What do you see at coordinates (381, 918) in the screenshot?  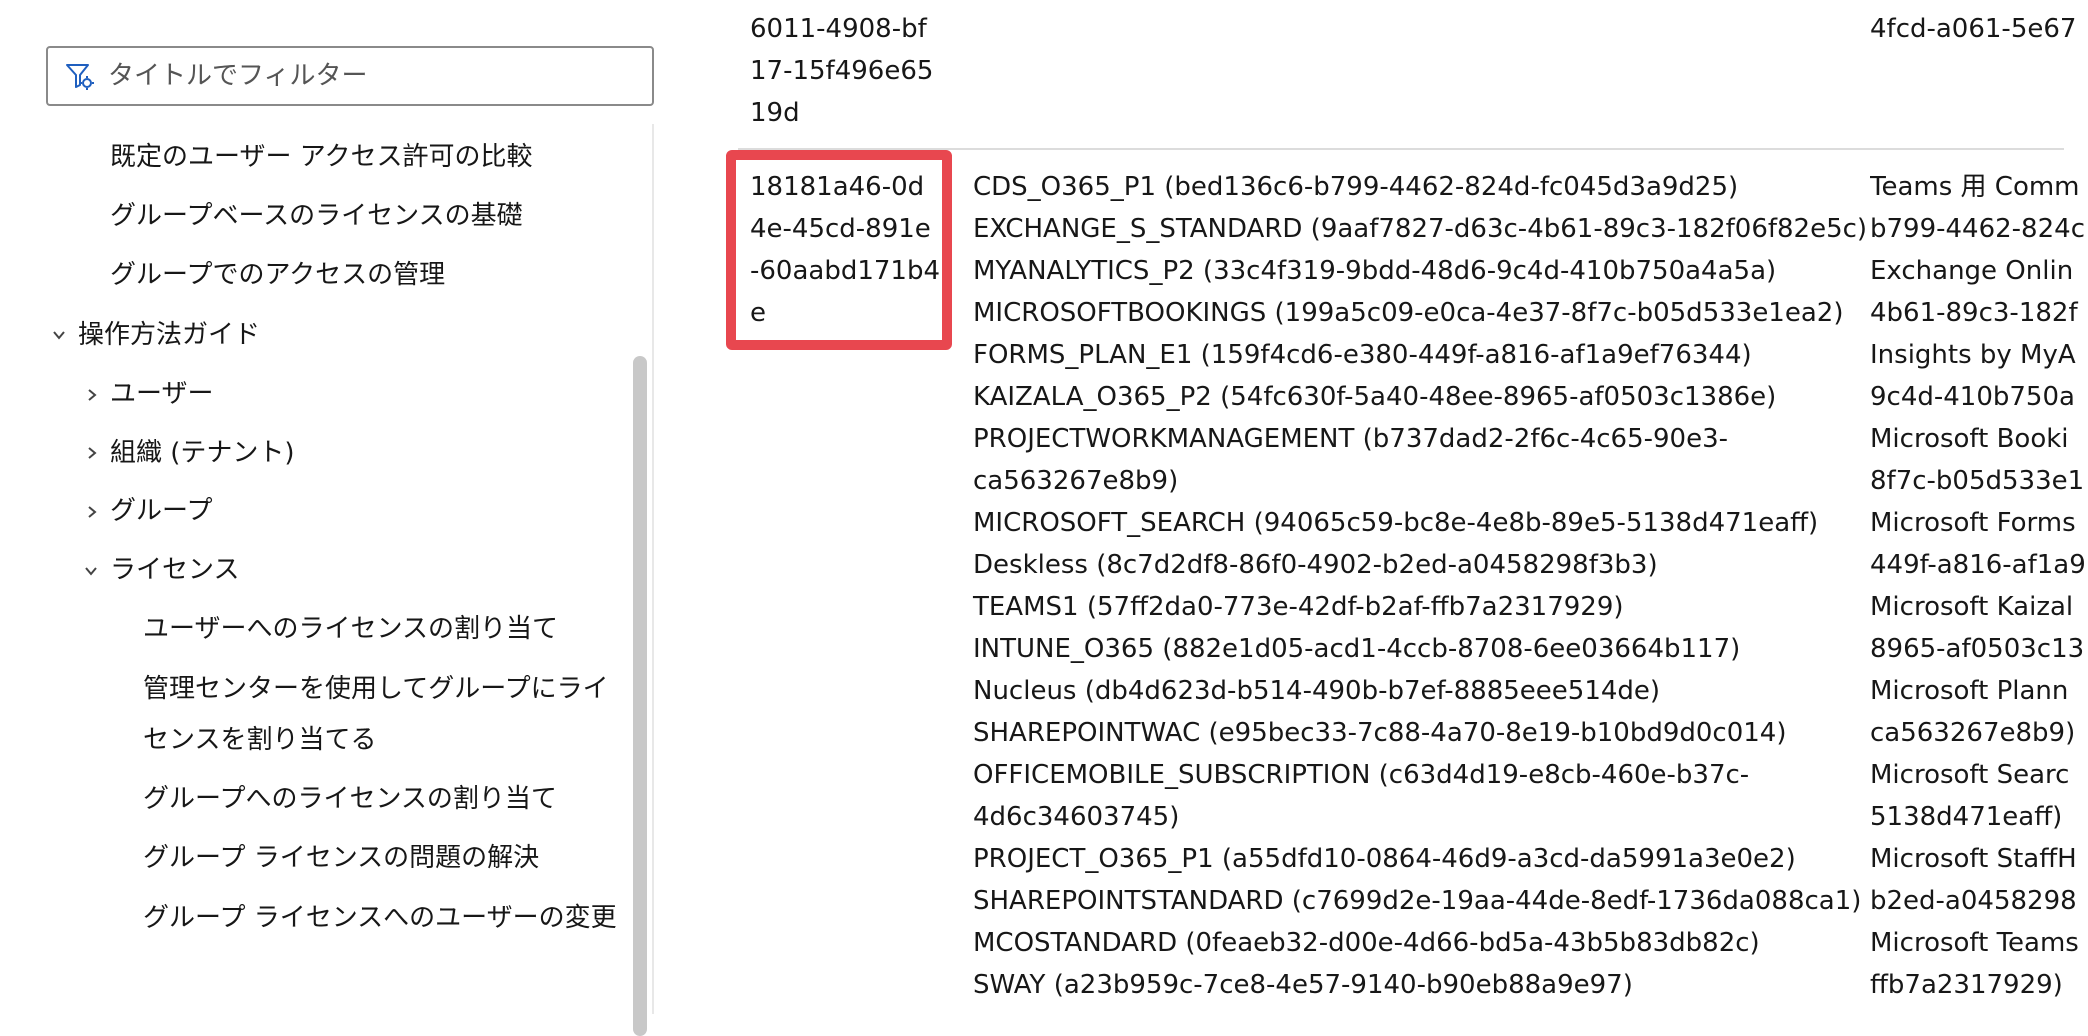 I see `toc-item: グループ ライセンスへのユーザーの変更` at bounding box center [381, 918].